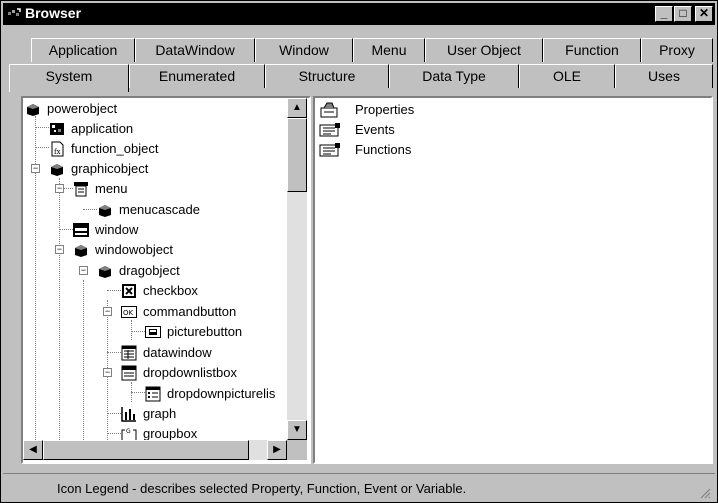 This screenshot has width=718, height=503. I want to click on window-title: Browser, so click(53, 13).